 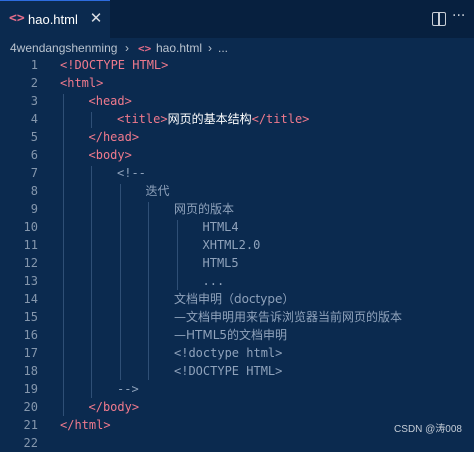 I want to click on line-number: 21, so click(x=30, y=425).